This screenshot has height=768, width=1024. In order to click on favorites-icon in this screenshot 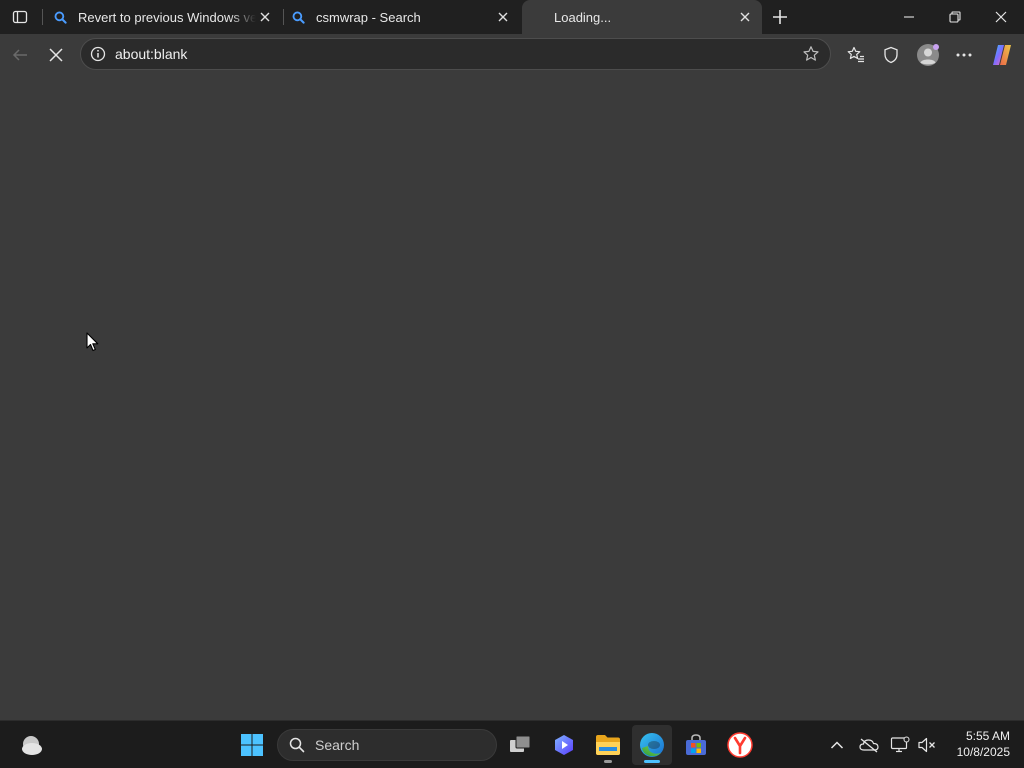, I will do `click(855, 54)`.